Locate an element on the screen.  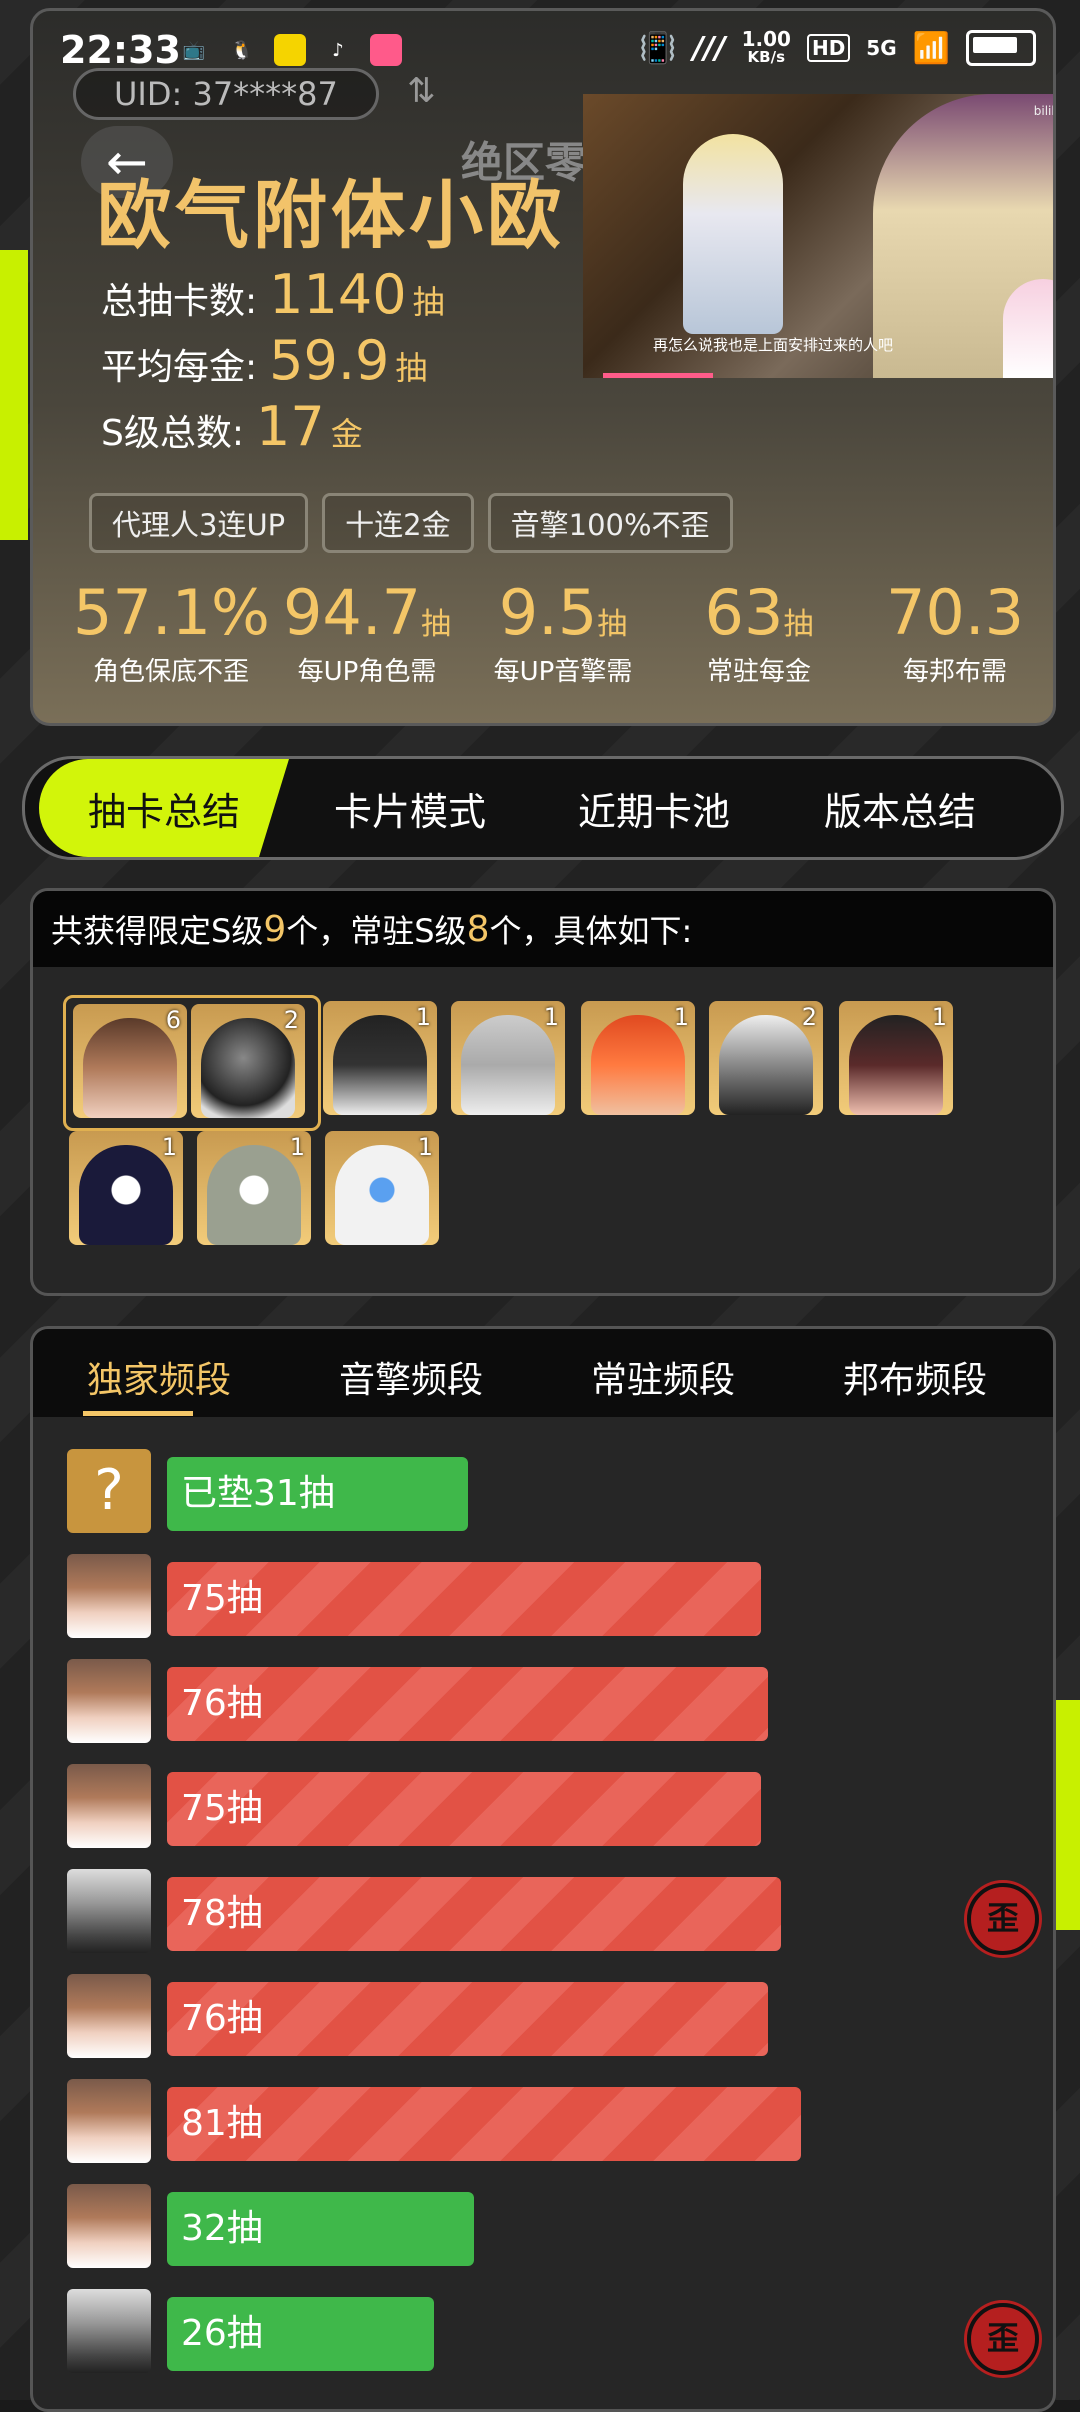
video-progress-bar is located at coordinates (658, 375).